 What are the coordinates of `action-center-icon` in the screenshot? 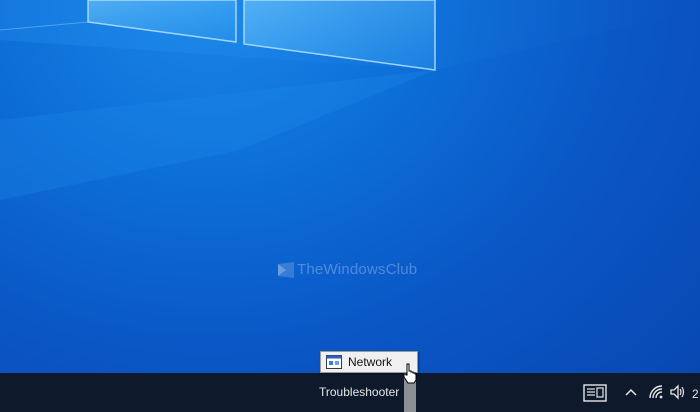 It's located at (595, 393).